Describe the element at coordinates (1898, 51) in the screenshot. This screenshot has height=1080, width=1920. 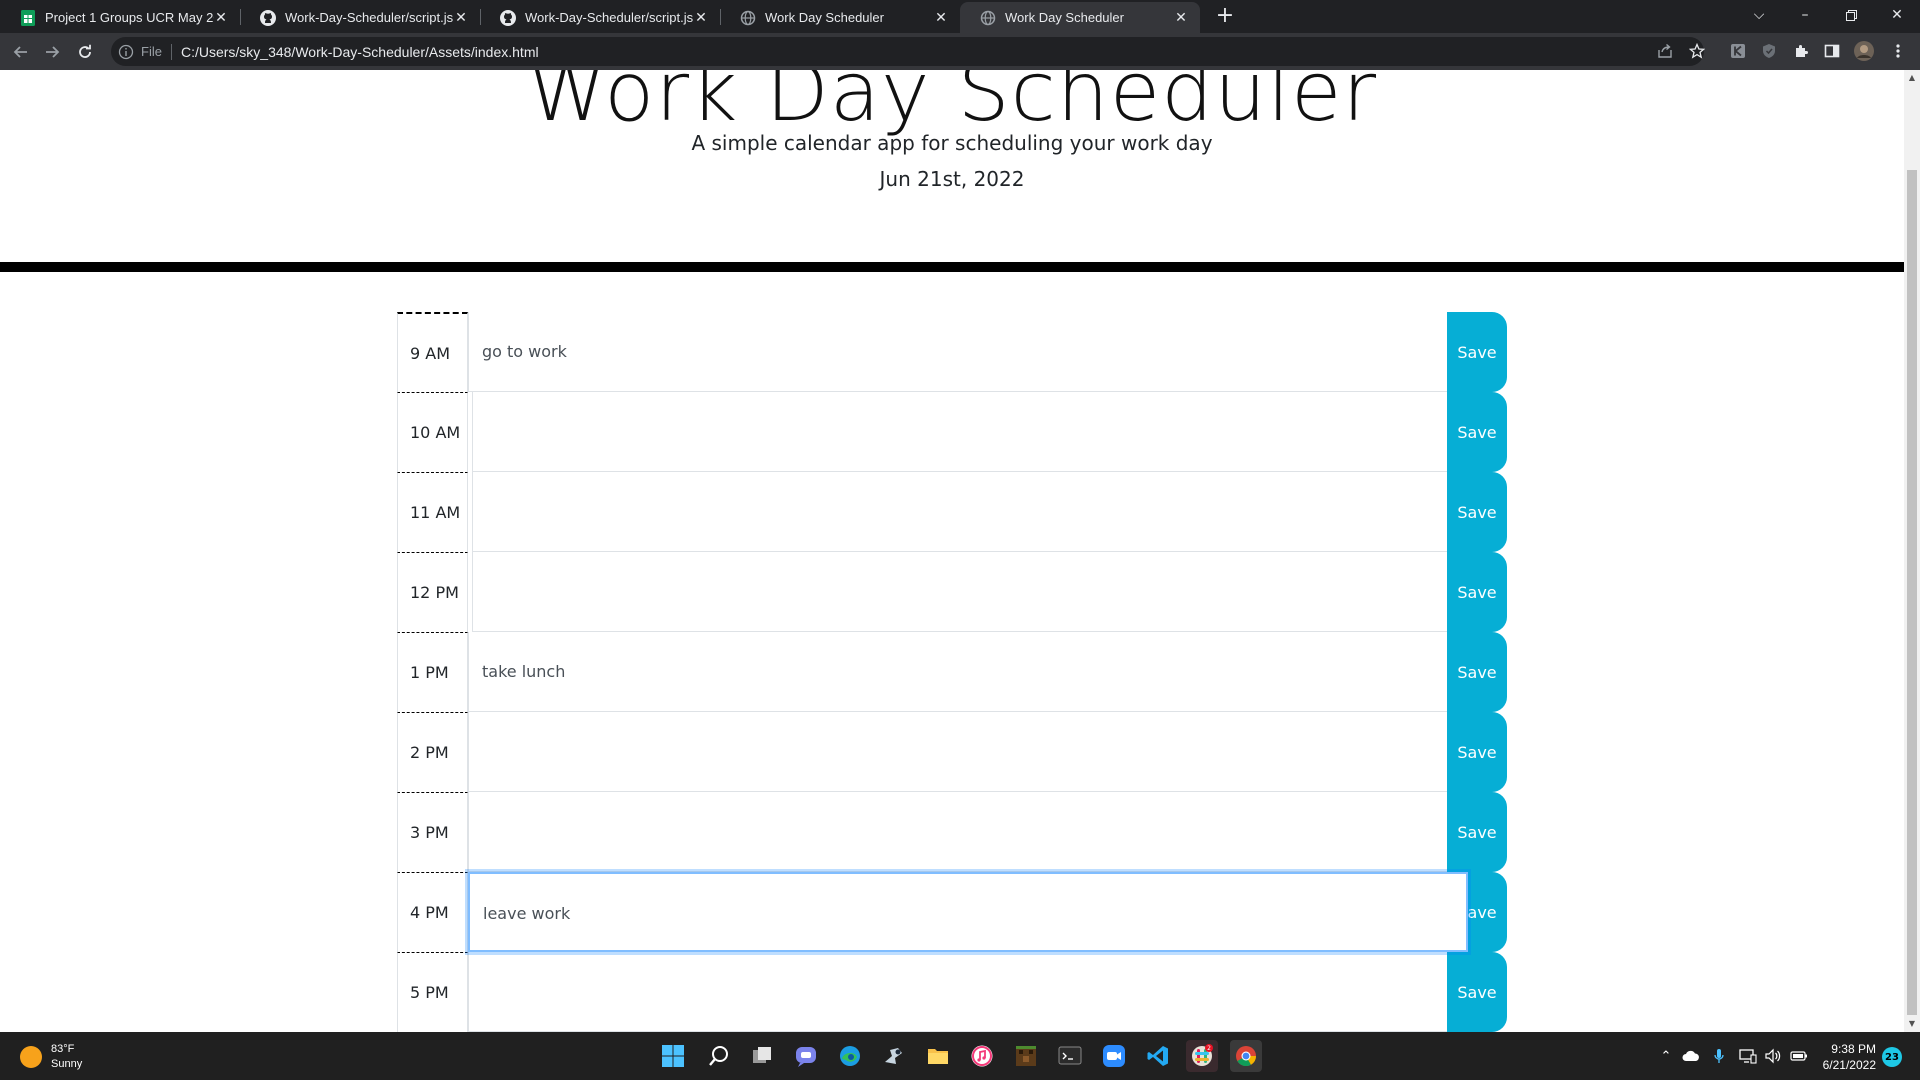
I see `more-menu-icon` at that location.